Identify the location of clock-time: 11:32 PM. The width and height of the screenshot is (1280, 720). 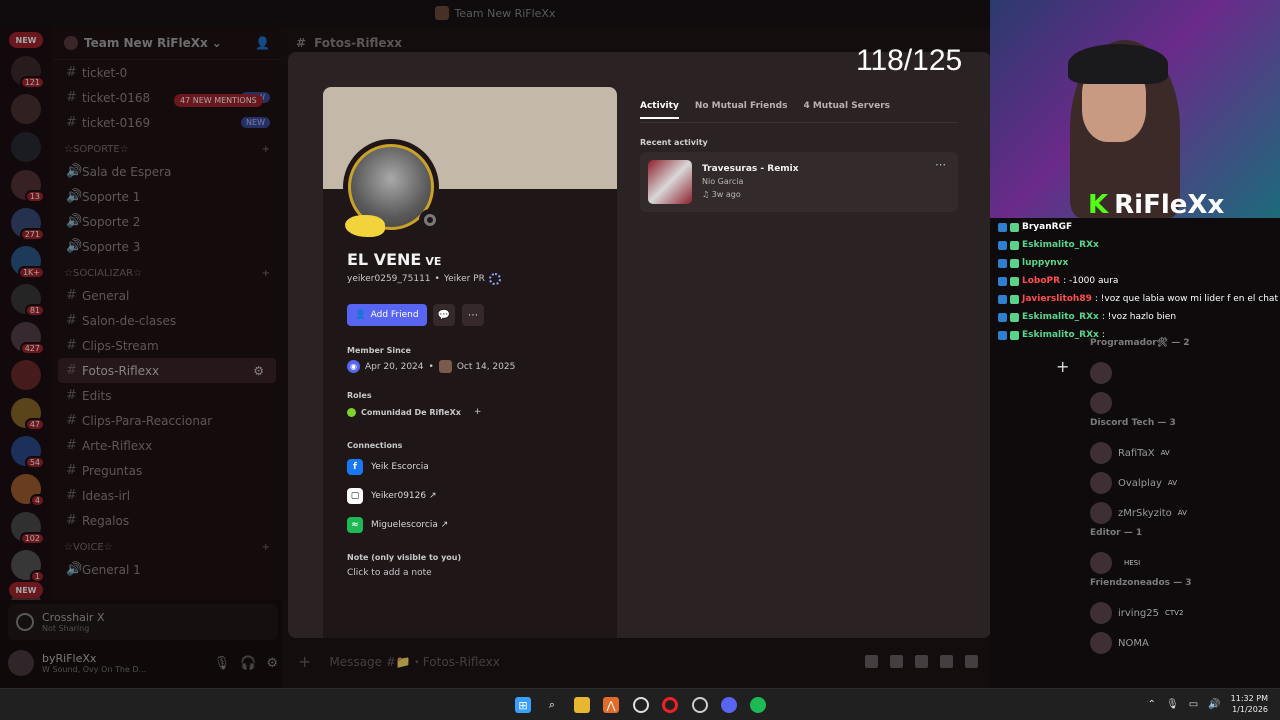
(1249, 698).